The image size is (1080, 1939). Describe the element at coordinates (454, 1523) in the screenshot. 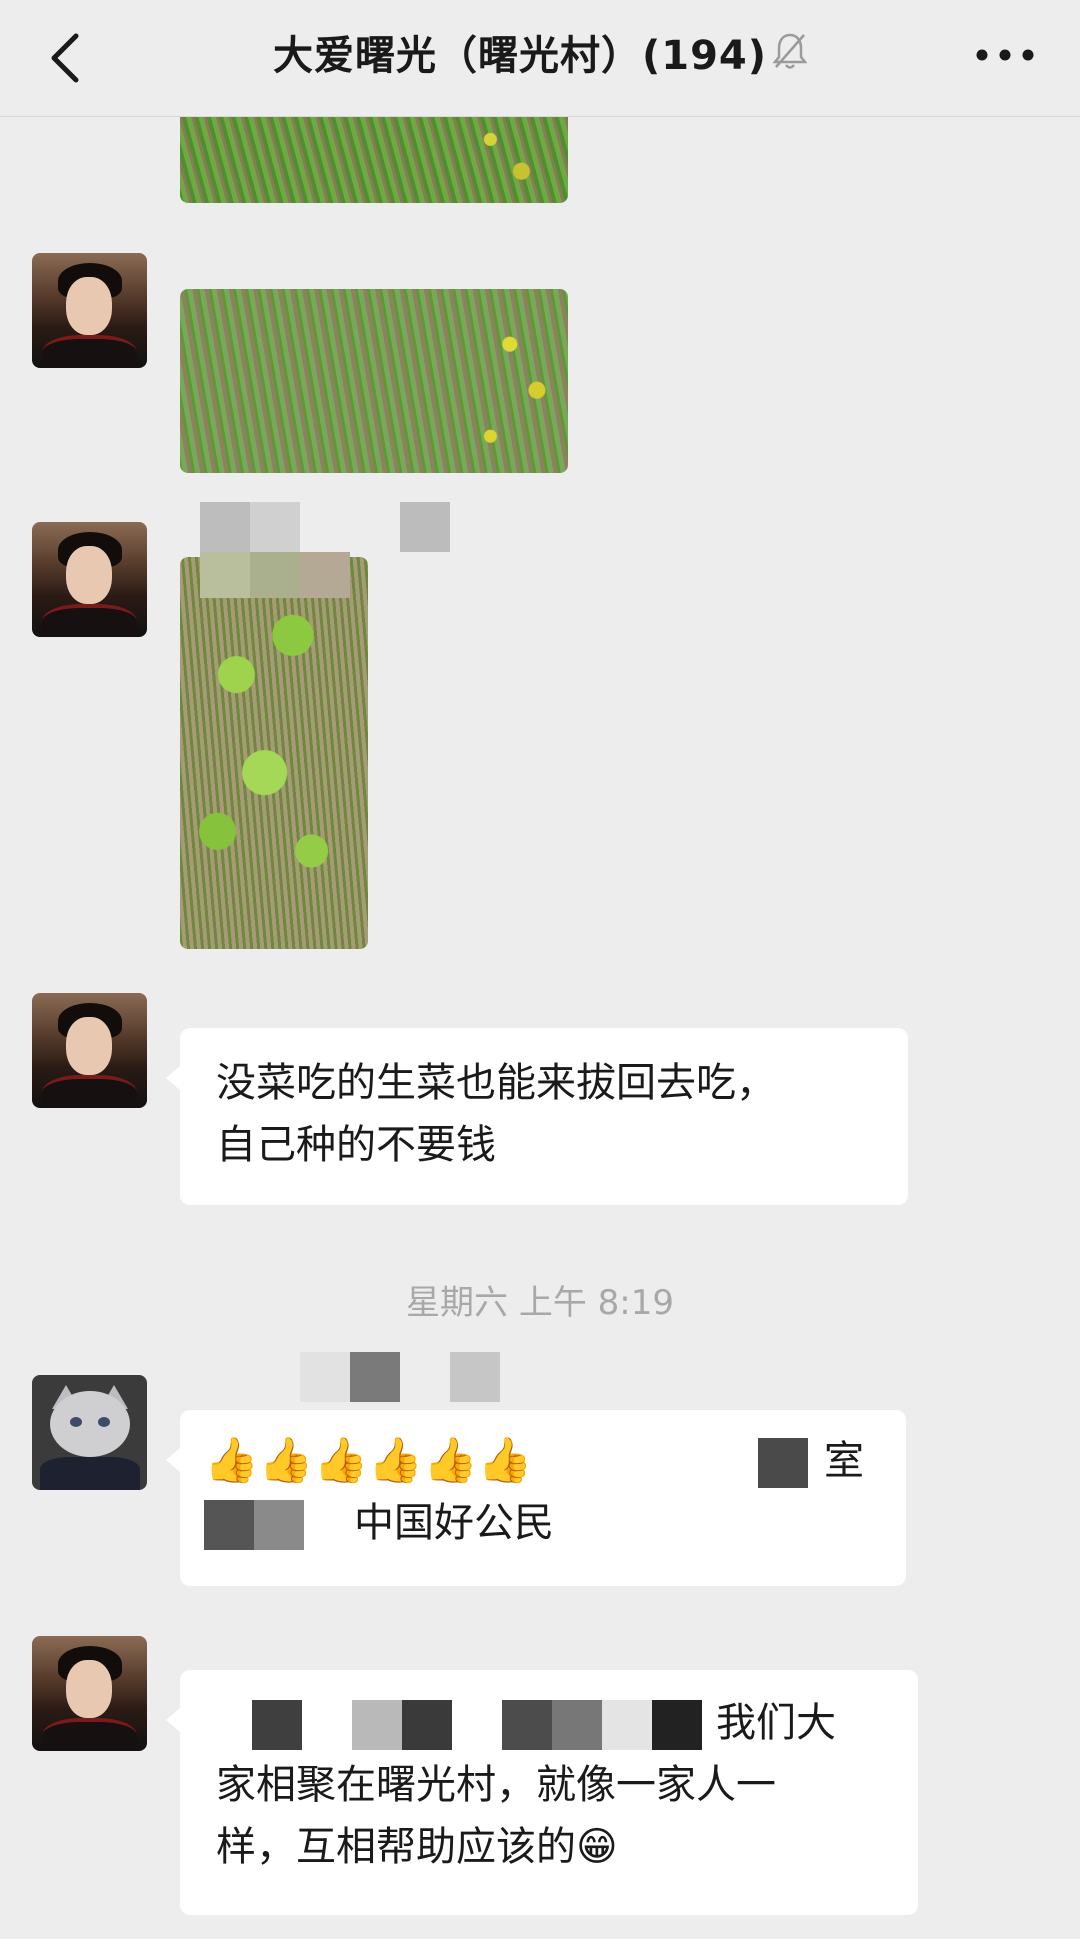

I see `message-text: 中国好公民` at that location.